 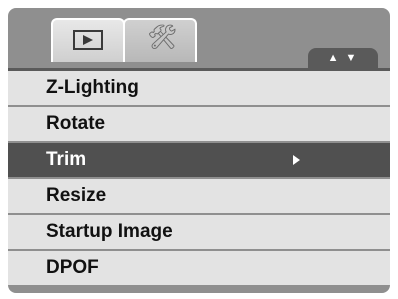 I want to click on menu-item-label: DPOF, so click(x=72, y=267).